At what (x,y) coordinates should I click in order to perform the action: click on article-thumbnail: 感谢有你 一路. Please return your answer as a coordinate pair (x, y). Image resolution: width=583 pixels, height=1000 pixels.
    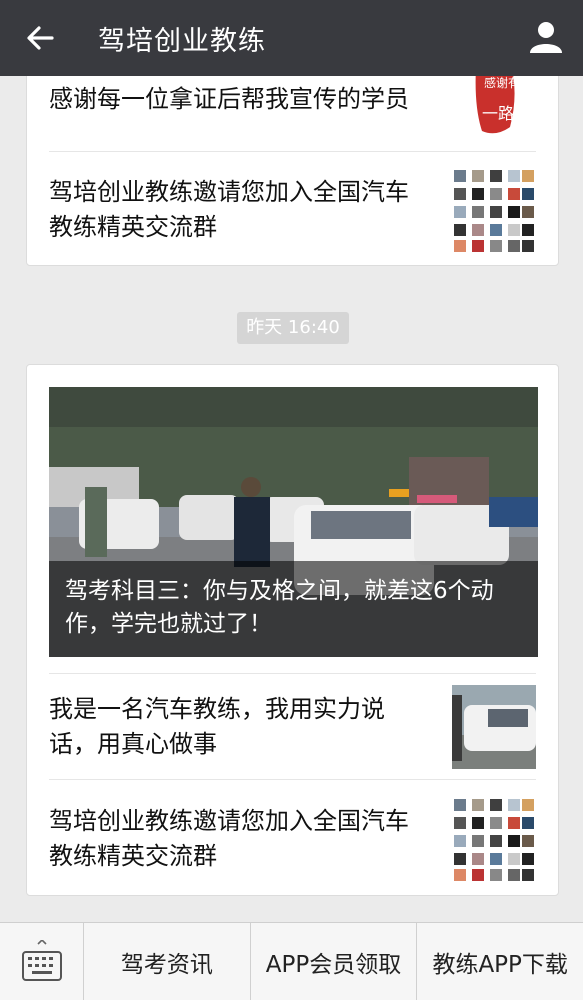
    Looking at the image, I should click on (494, 108).